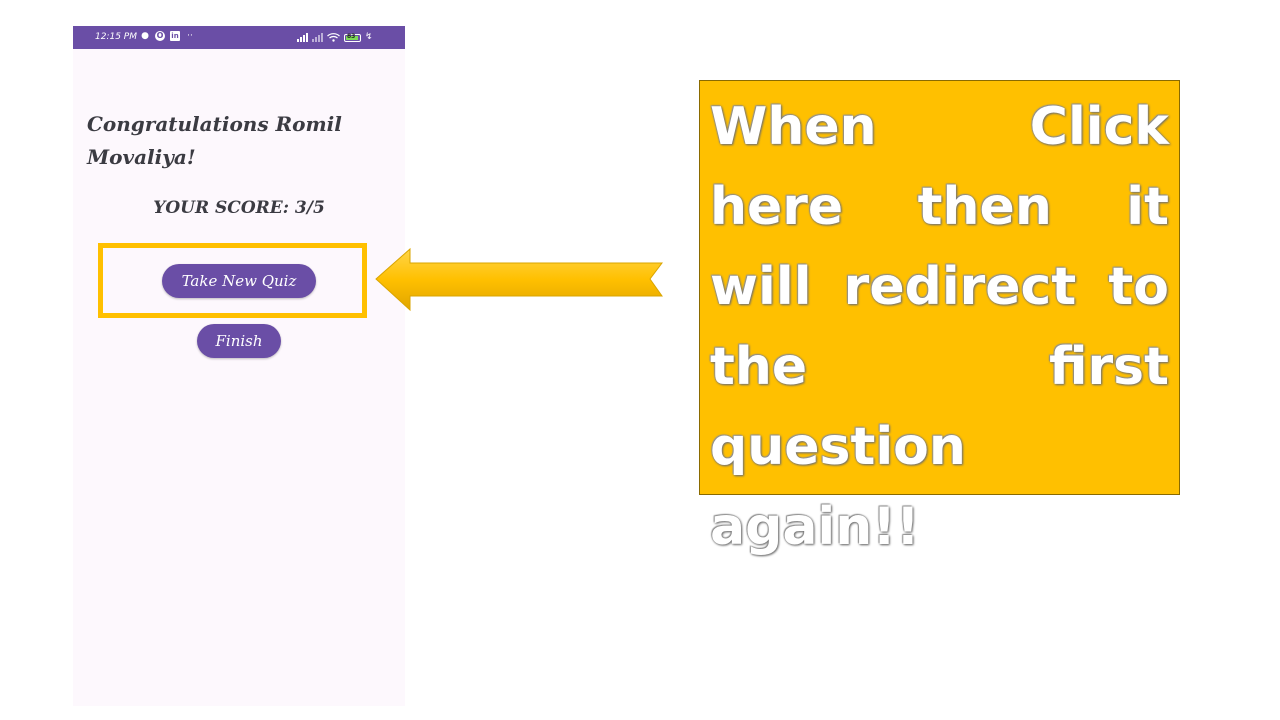 This screenshot has height=720, width=1280. I want to click on charging-bolt-icon: ↯, so click(369, 37).